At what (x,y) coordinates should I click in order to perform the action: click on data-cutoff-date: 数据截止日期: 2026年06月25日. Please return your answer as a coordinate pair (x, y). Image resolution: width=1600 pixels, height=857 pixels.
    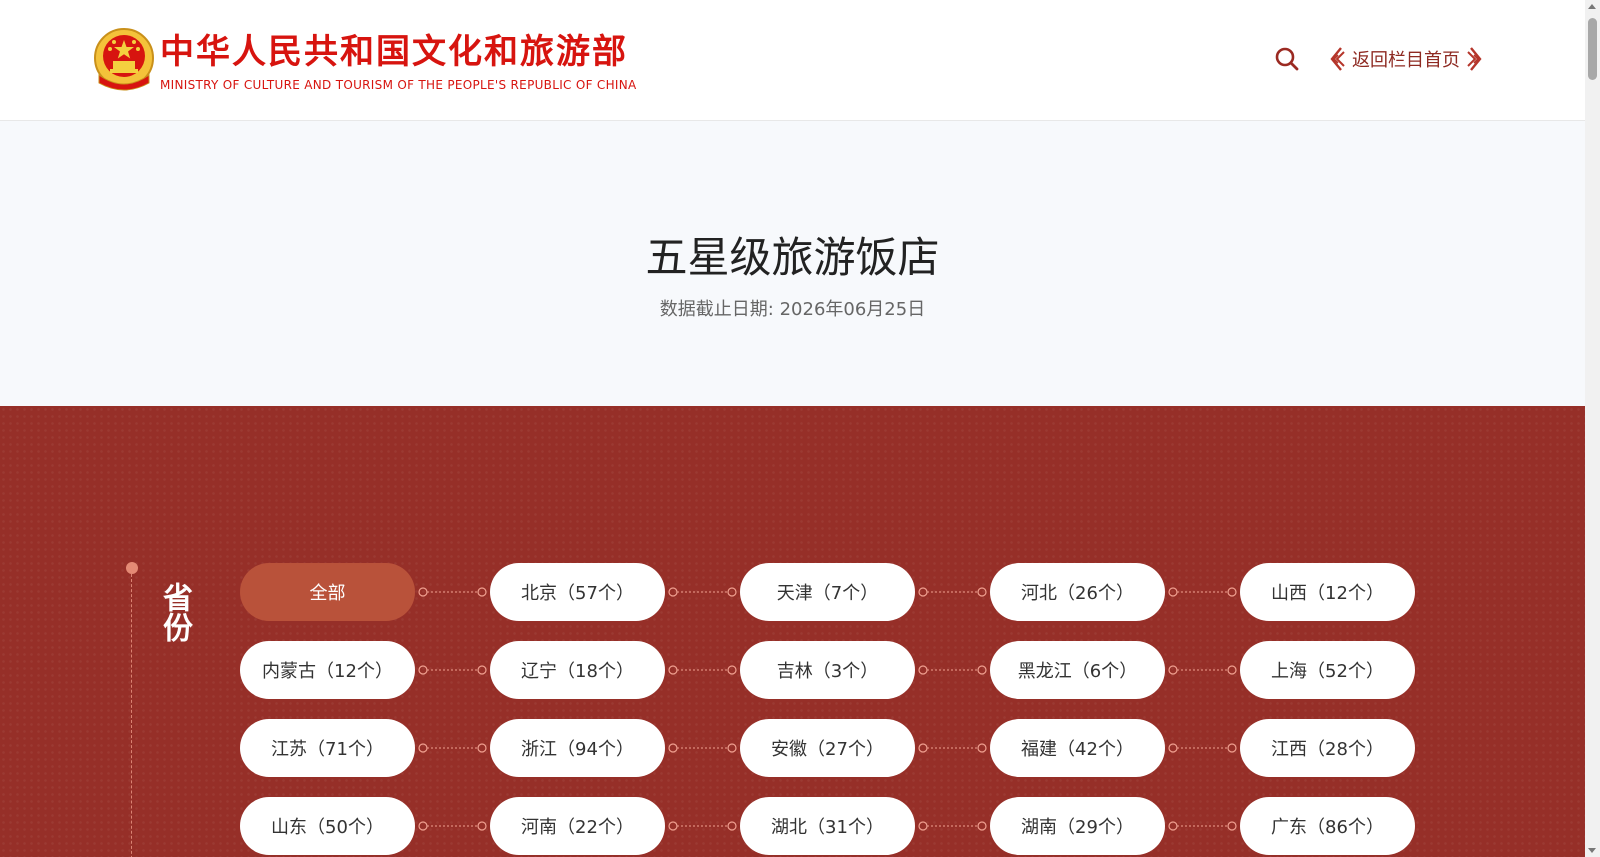
    Looking at the image, I should click on (792, 309).